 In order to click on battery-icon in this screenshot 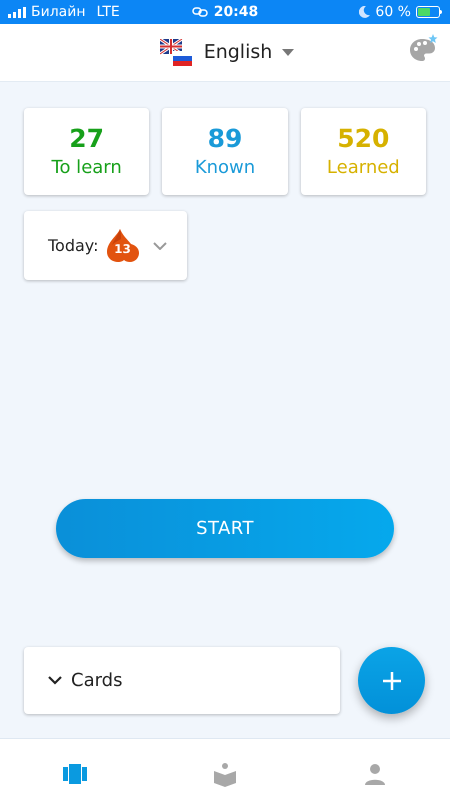, I will do `click(429, 12)`.